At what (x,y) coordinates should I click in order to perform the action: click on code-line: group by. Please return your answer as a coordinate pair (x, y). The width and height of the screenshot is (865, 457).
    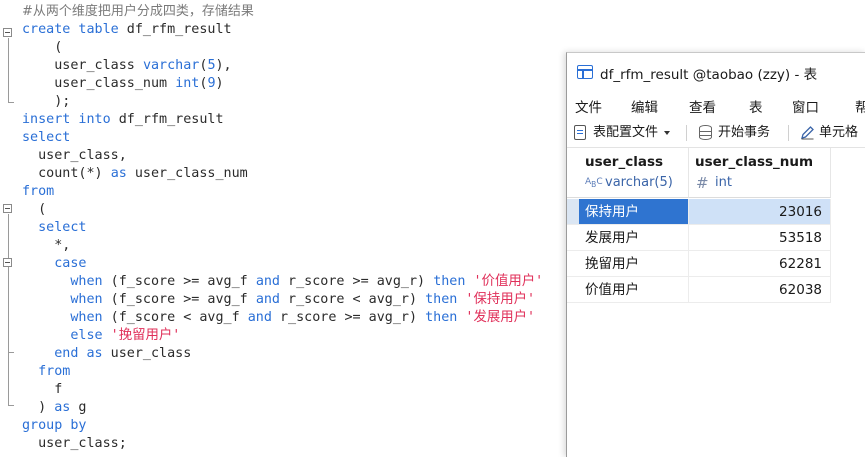
    Looking at the image, I should click on (54, 426).